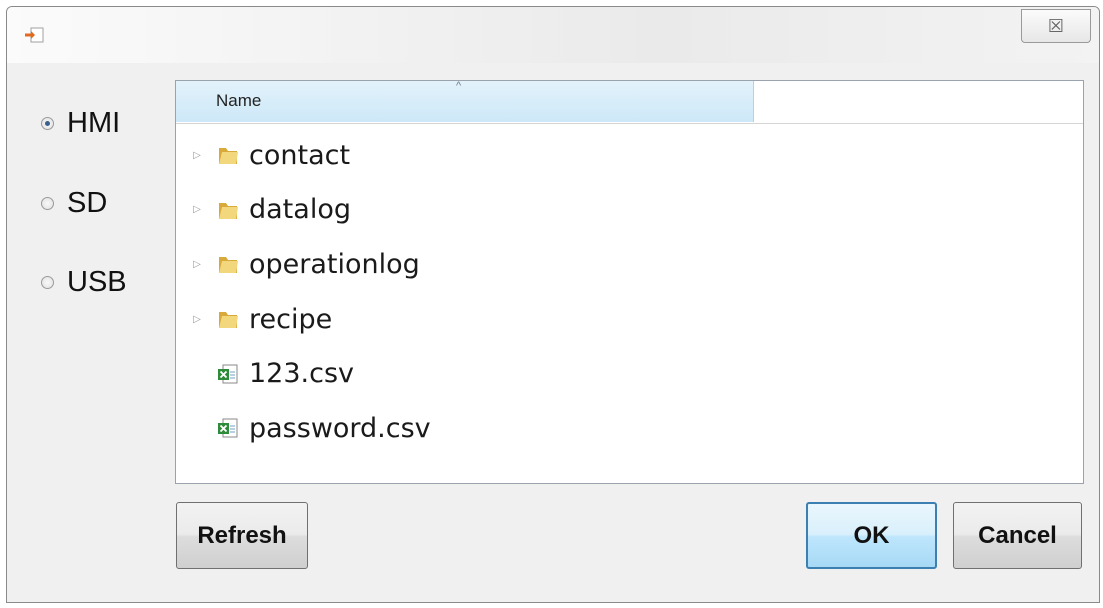  Describe the element at coordinates (629, 210) in the screenshot. I see `list-item-folder-datalog: ▷ datalog` at that location.